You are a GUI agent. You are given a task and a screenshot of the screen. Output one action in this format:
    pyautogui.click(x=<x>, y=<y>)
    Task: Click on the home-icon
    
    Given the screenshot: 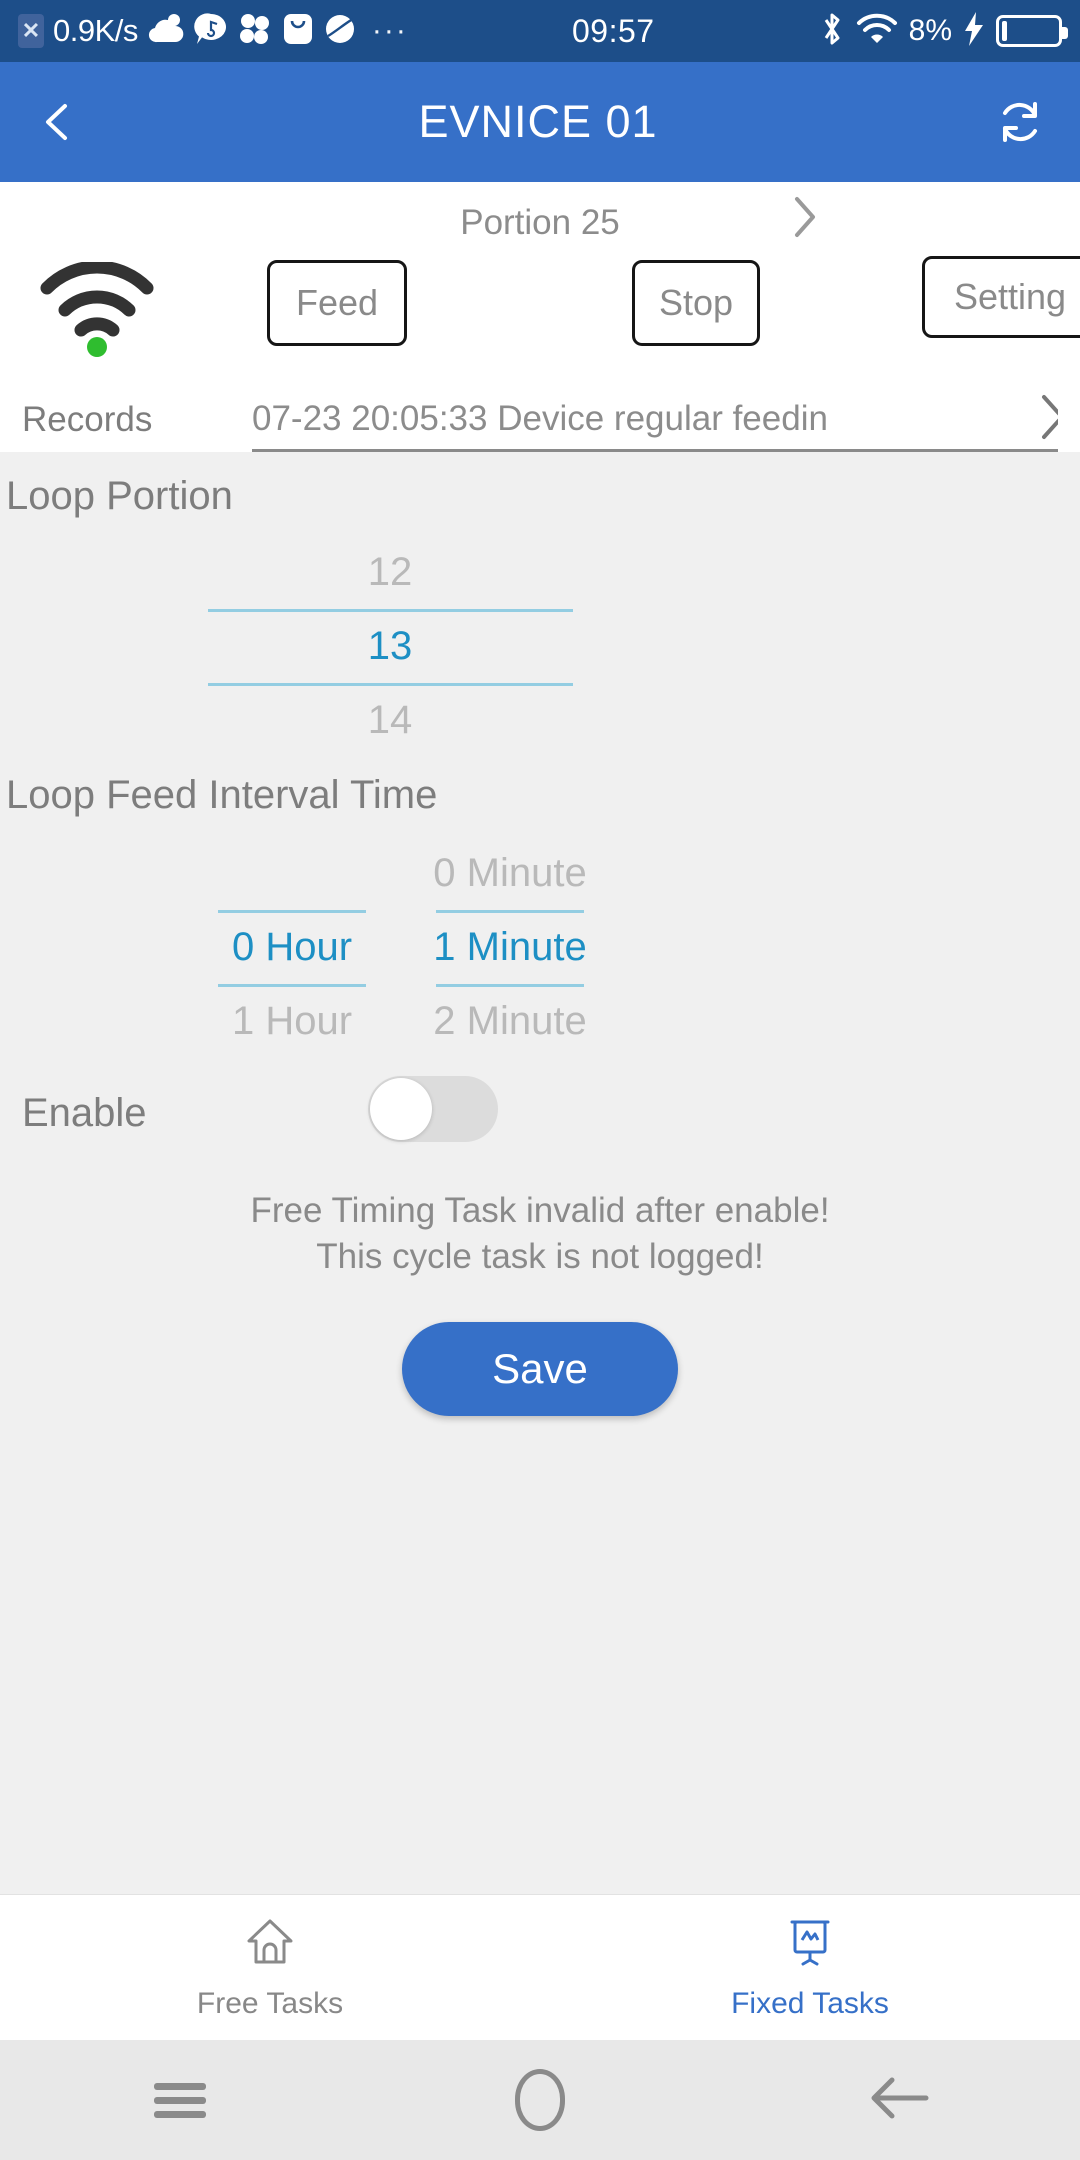 What is the action you would take?
    pyautogui.click(x=270, y=1944)
    